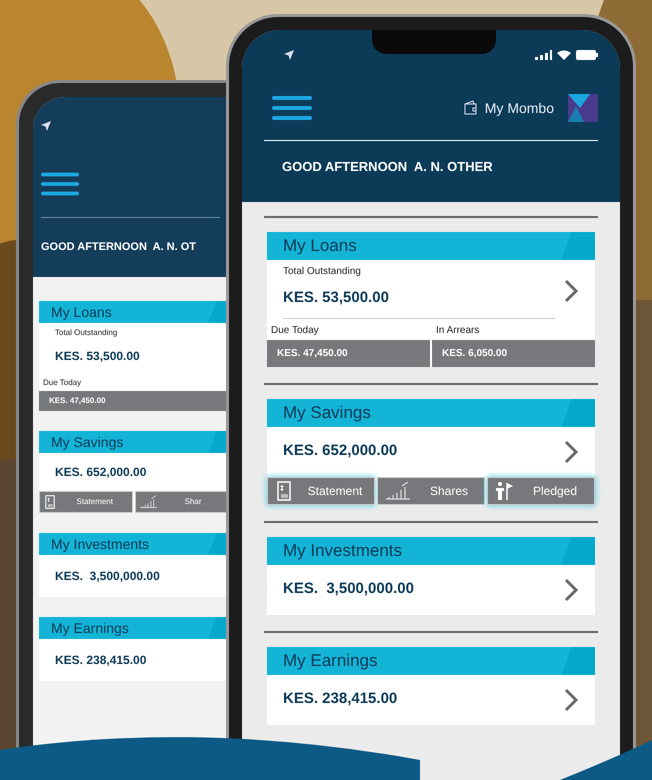  Describe the element at coordinates (50, 502) in the screenshot. I see `document-icon` at that location.